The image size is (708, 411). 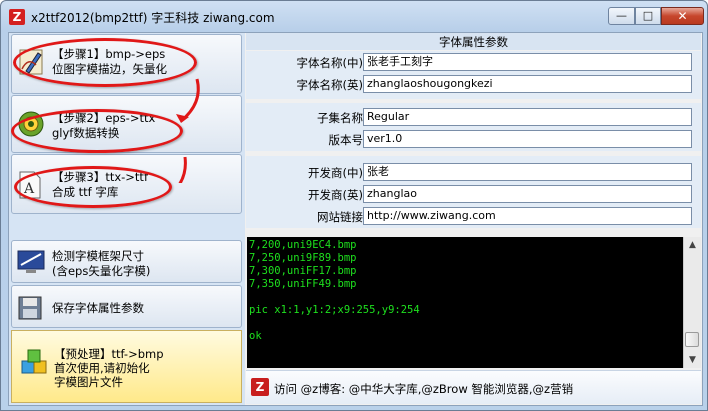 I want to click on console-line: 7,250,uni9F89.bmp, so click(x=303, y=258).